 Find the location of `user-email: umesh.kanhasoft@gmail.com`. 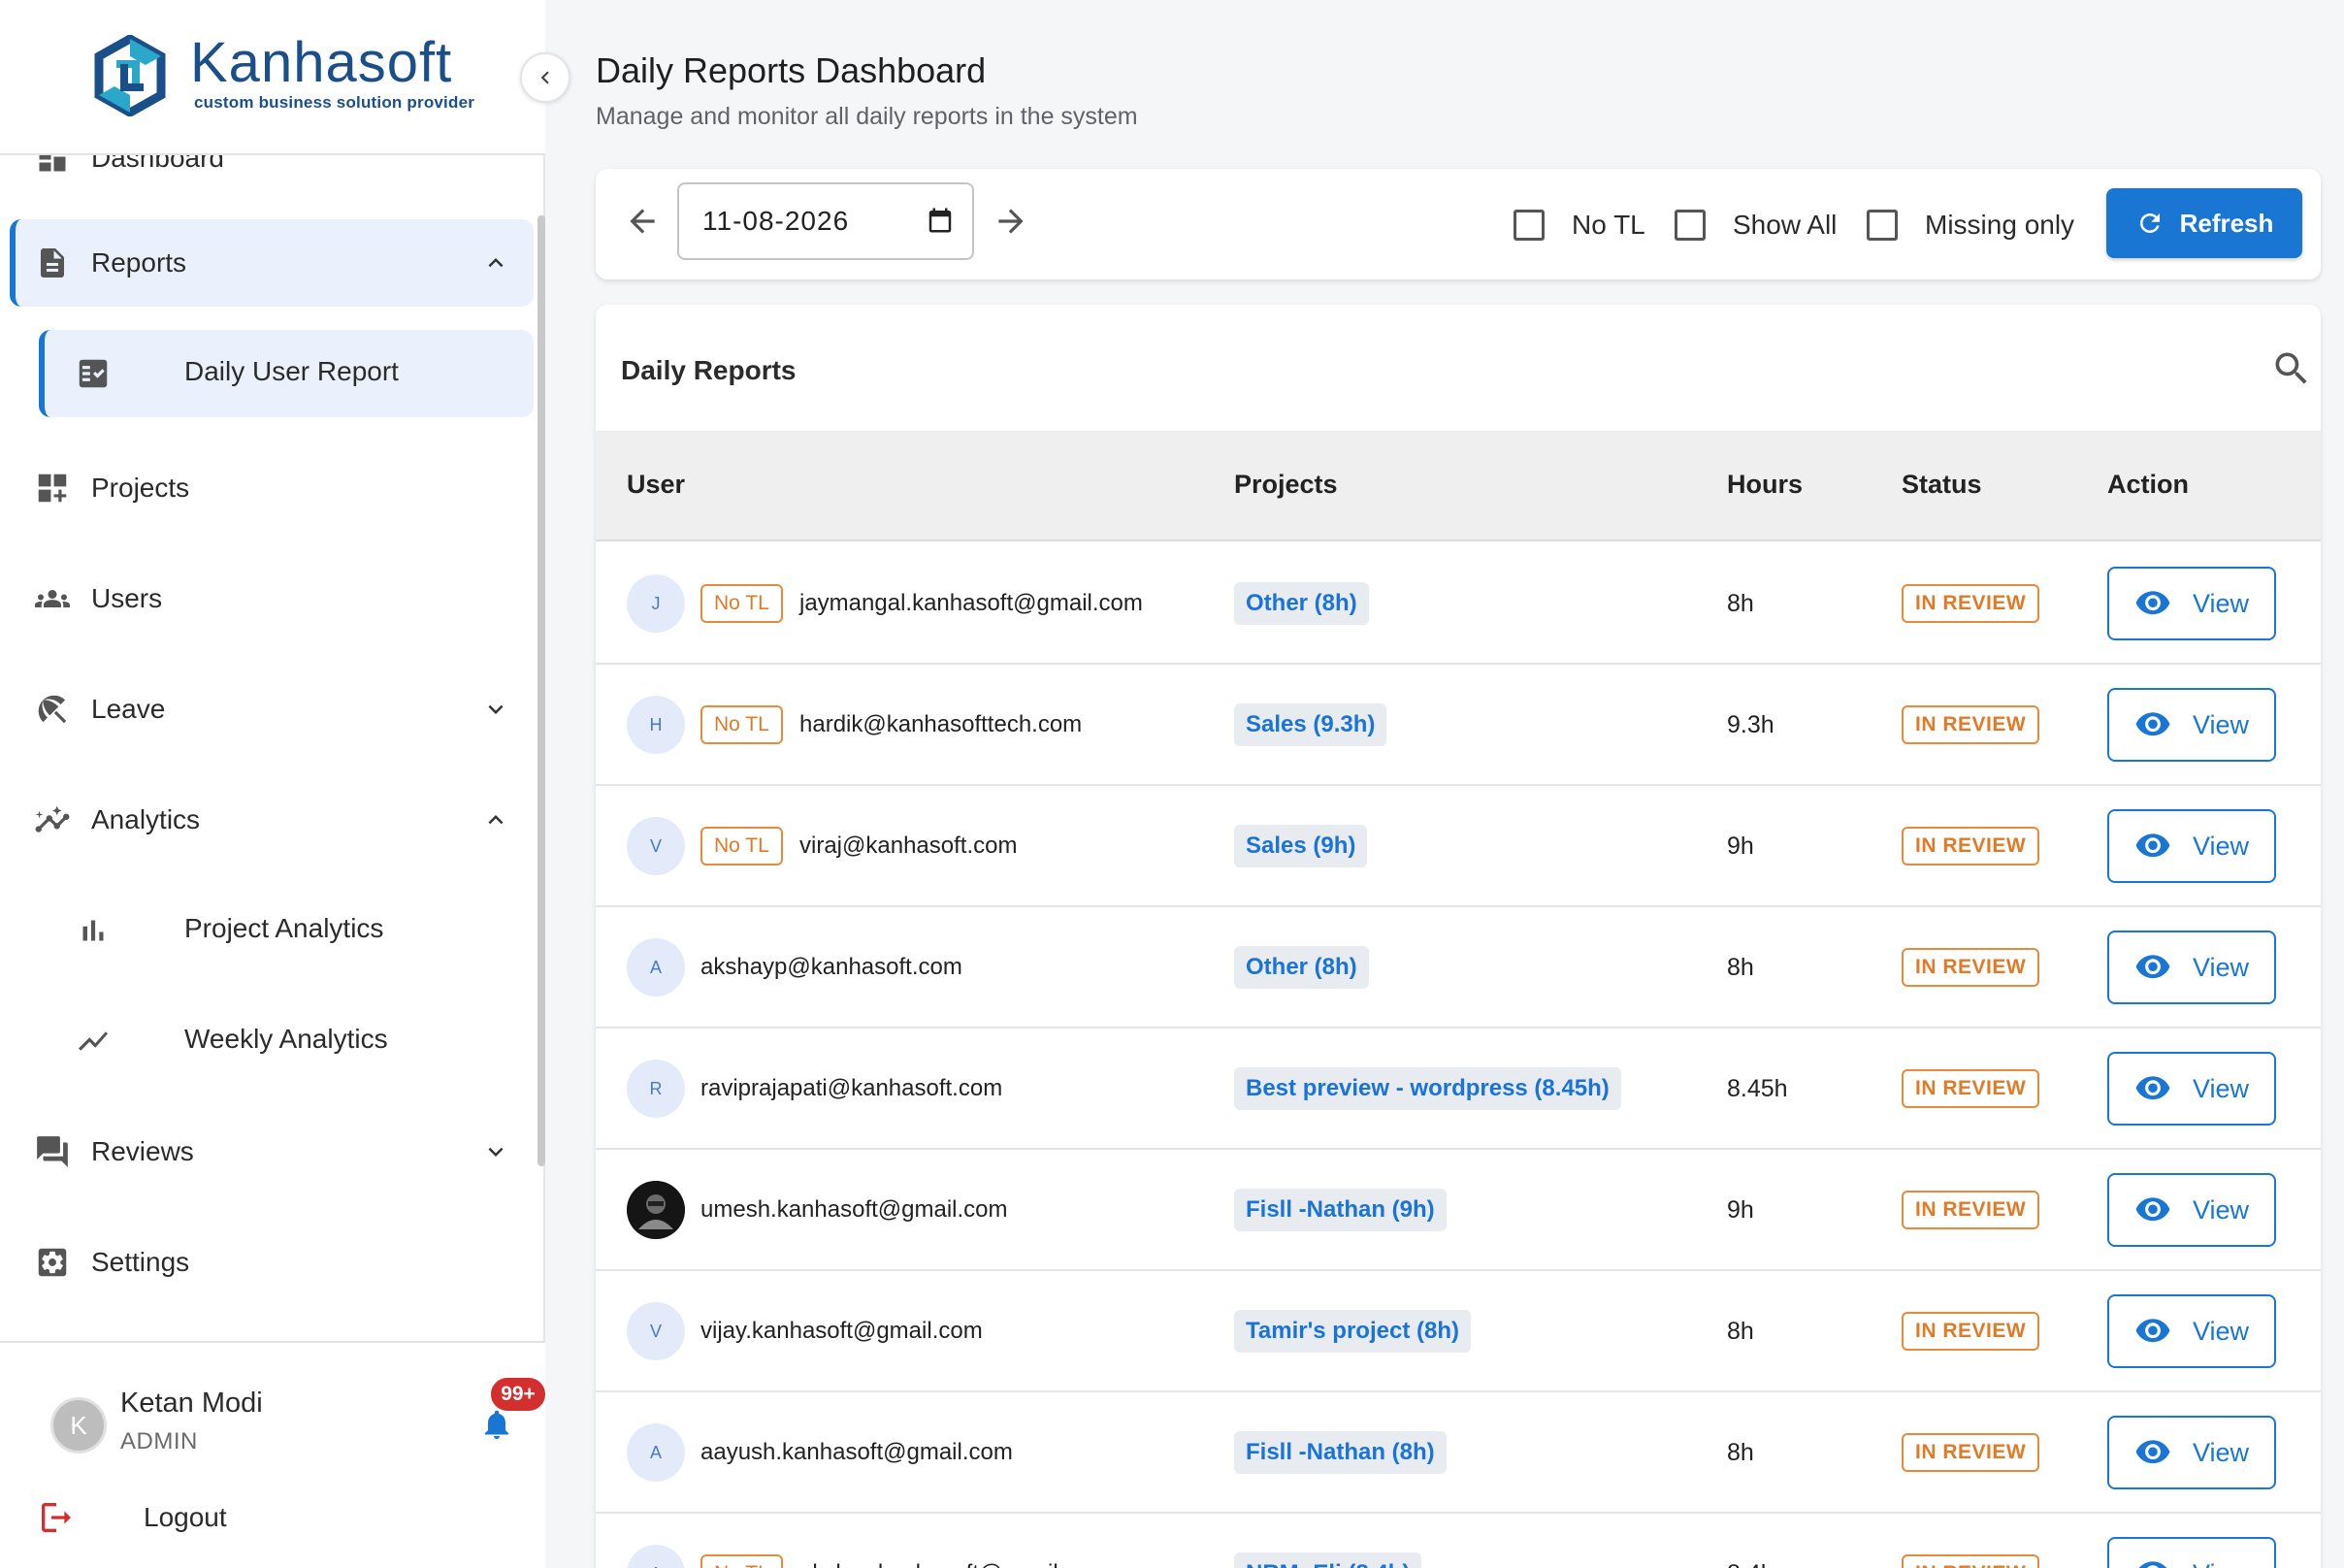

user-email: umesh.kanhasoft@gmail.com is located at coordinates (854, 1209).